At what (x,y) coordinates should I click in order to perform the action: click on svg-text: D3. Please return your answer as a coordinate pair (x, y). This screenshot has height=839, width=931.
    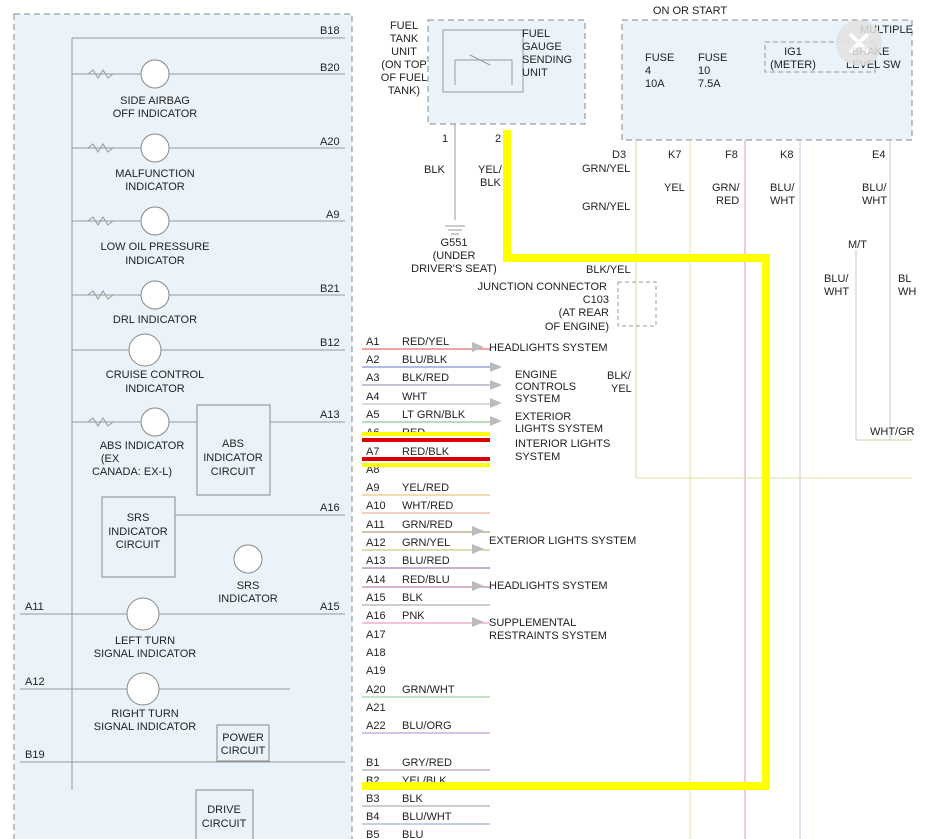
    Looking at the image, I should click on (619, 155).